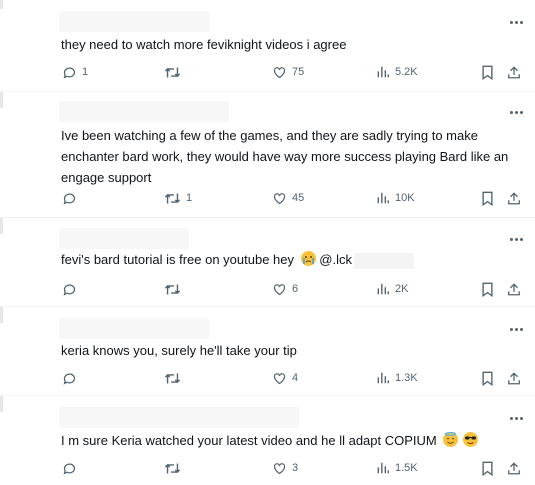 The image size is (535, 485). I want to click on like-count: 45, so click(298, 198).